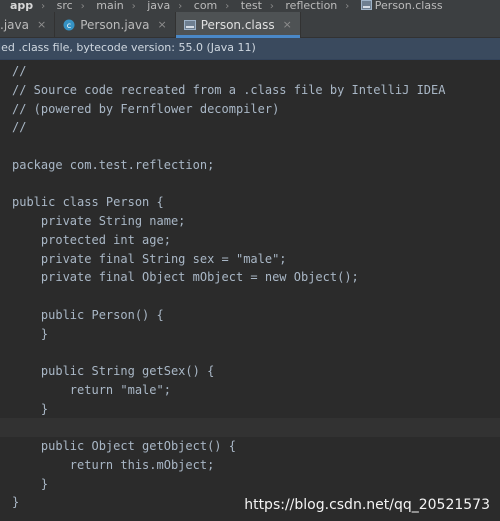  I want to click on breadcrumb-item-java: java, so click(158, 5).